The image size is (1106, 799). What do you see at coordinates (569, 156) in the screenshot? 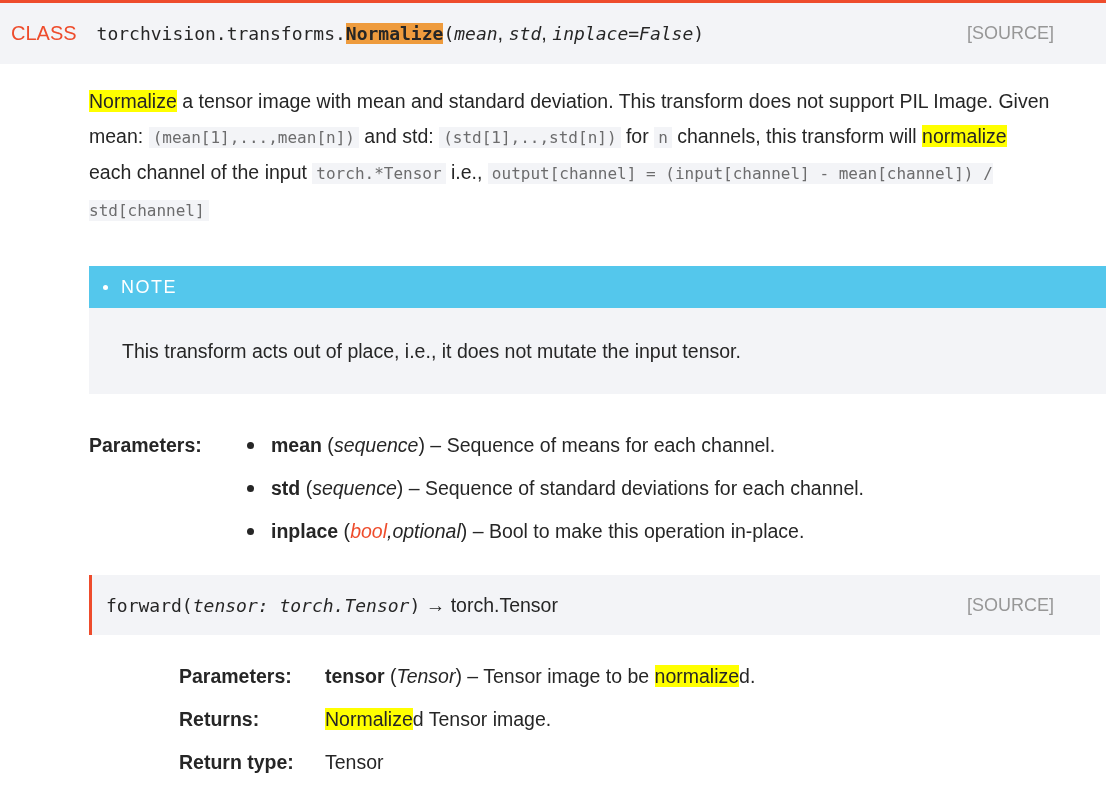
I see `description-paragraph: Normalize a tensor image with mean and standard deviation. This transform does not support PIL Image. Given mean: (mean[1],...,mean[n]) and std: (std[1],..,std[n]) for n channels, this transform will normalize each channel of the input torch.*Tensor i.e., output[channel] = (input[channel] - mean[channel]) / std[channel]` at bounding box center [569, 156].